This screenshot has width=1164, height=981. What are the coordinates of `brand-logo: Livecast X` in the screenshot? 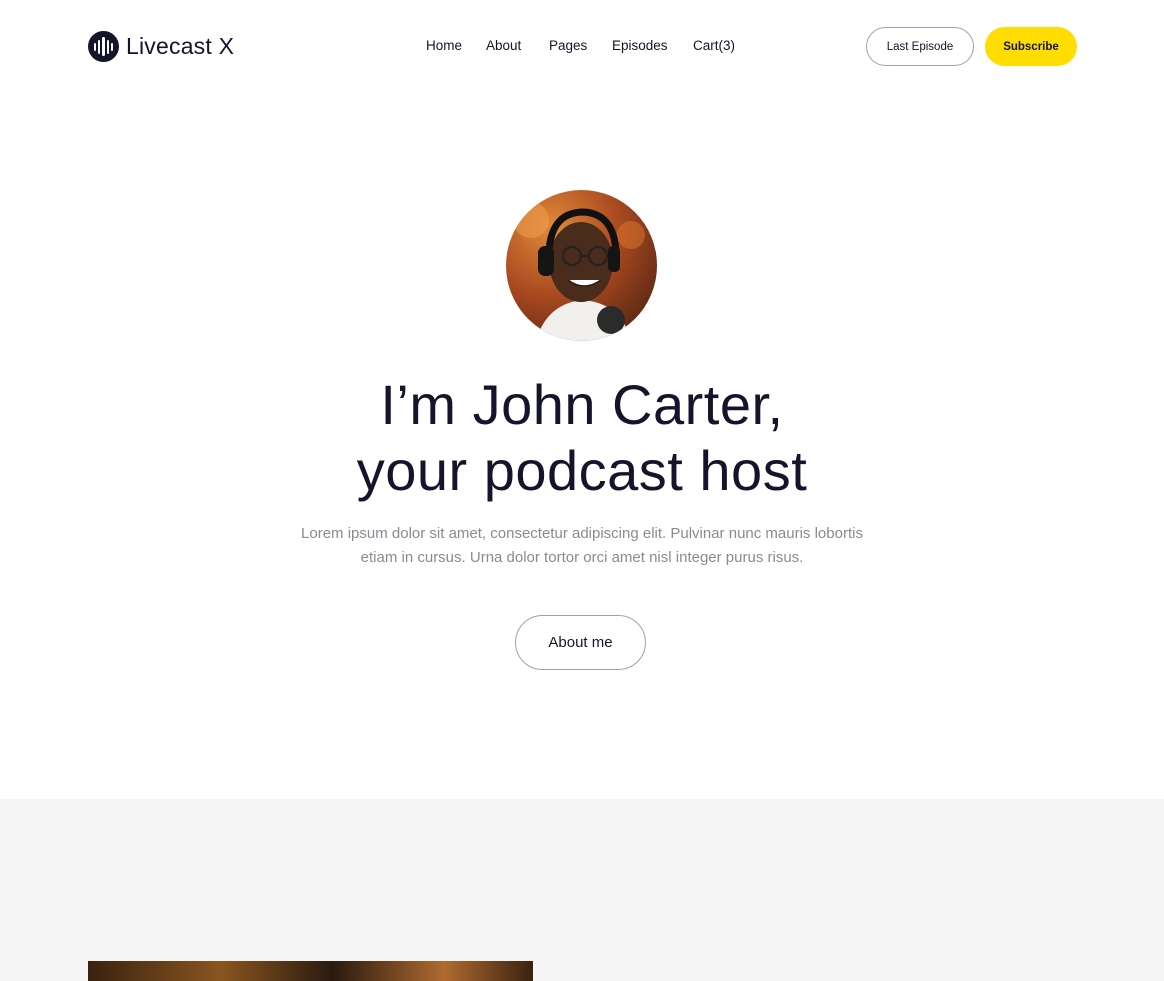 It's located at (161, 46).